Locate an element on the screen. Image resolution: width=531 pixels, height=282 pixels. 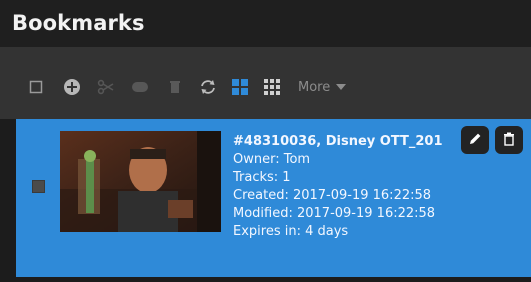
add-circle-icon is located at coordinates (72, 87).